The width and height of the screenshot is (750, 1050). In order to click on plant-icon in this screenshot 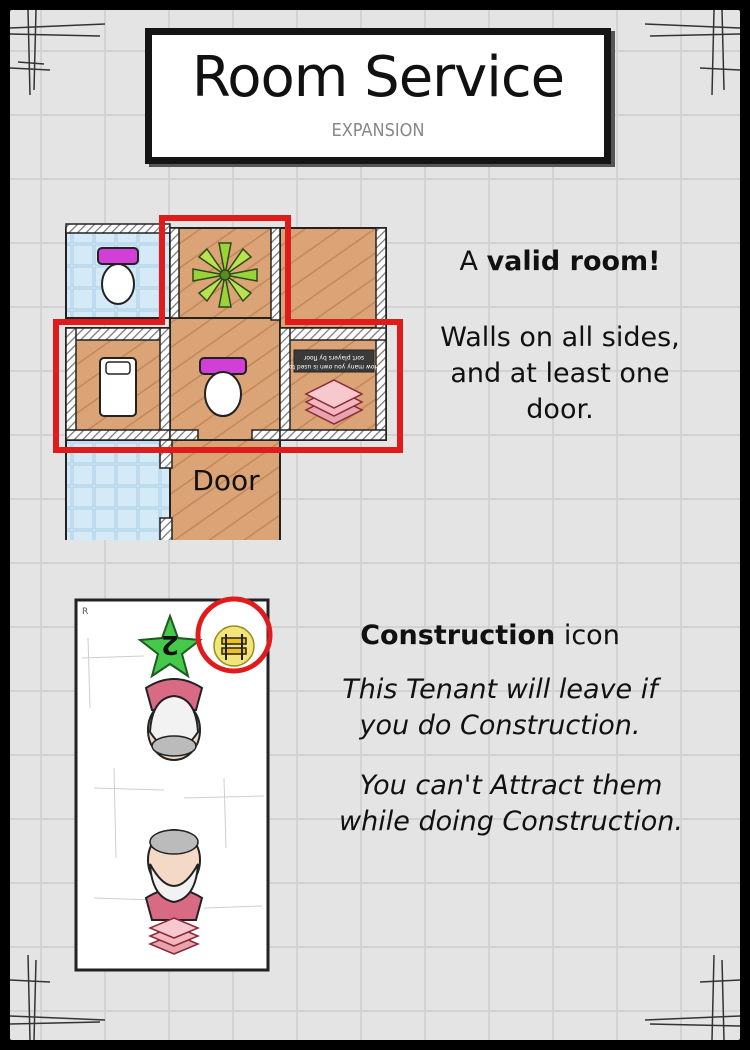, I will do `click(225, 275)`.